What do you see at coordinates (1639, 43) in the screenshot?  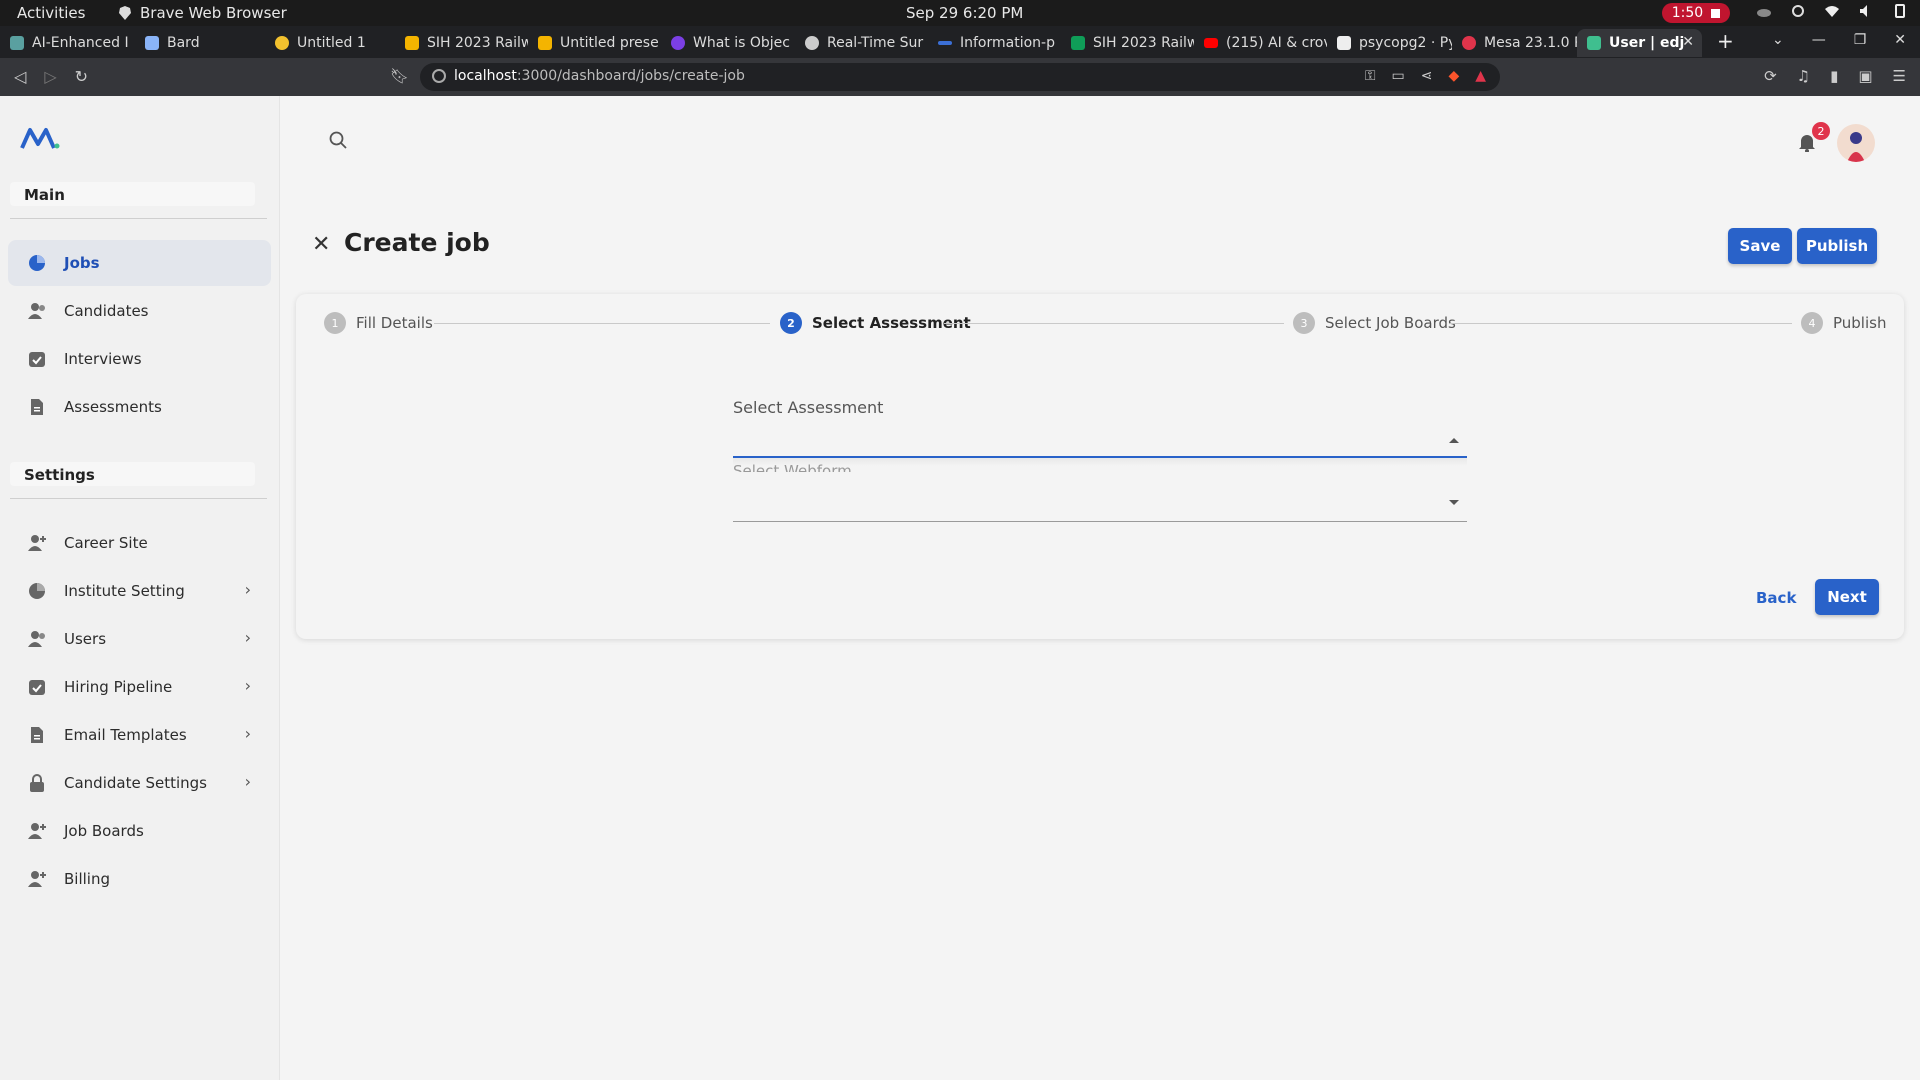 I see `browser-tab-active: User | edj ✕` at bounding box center [1639, 43].